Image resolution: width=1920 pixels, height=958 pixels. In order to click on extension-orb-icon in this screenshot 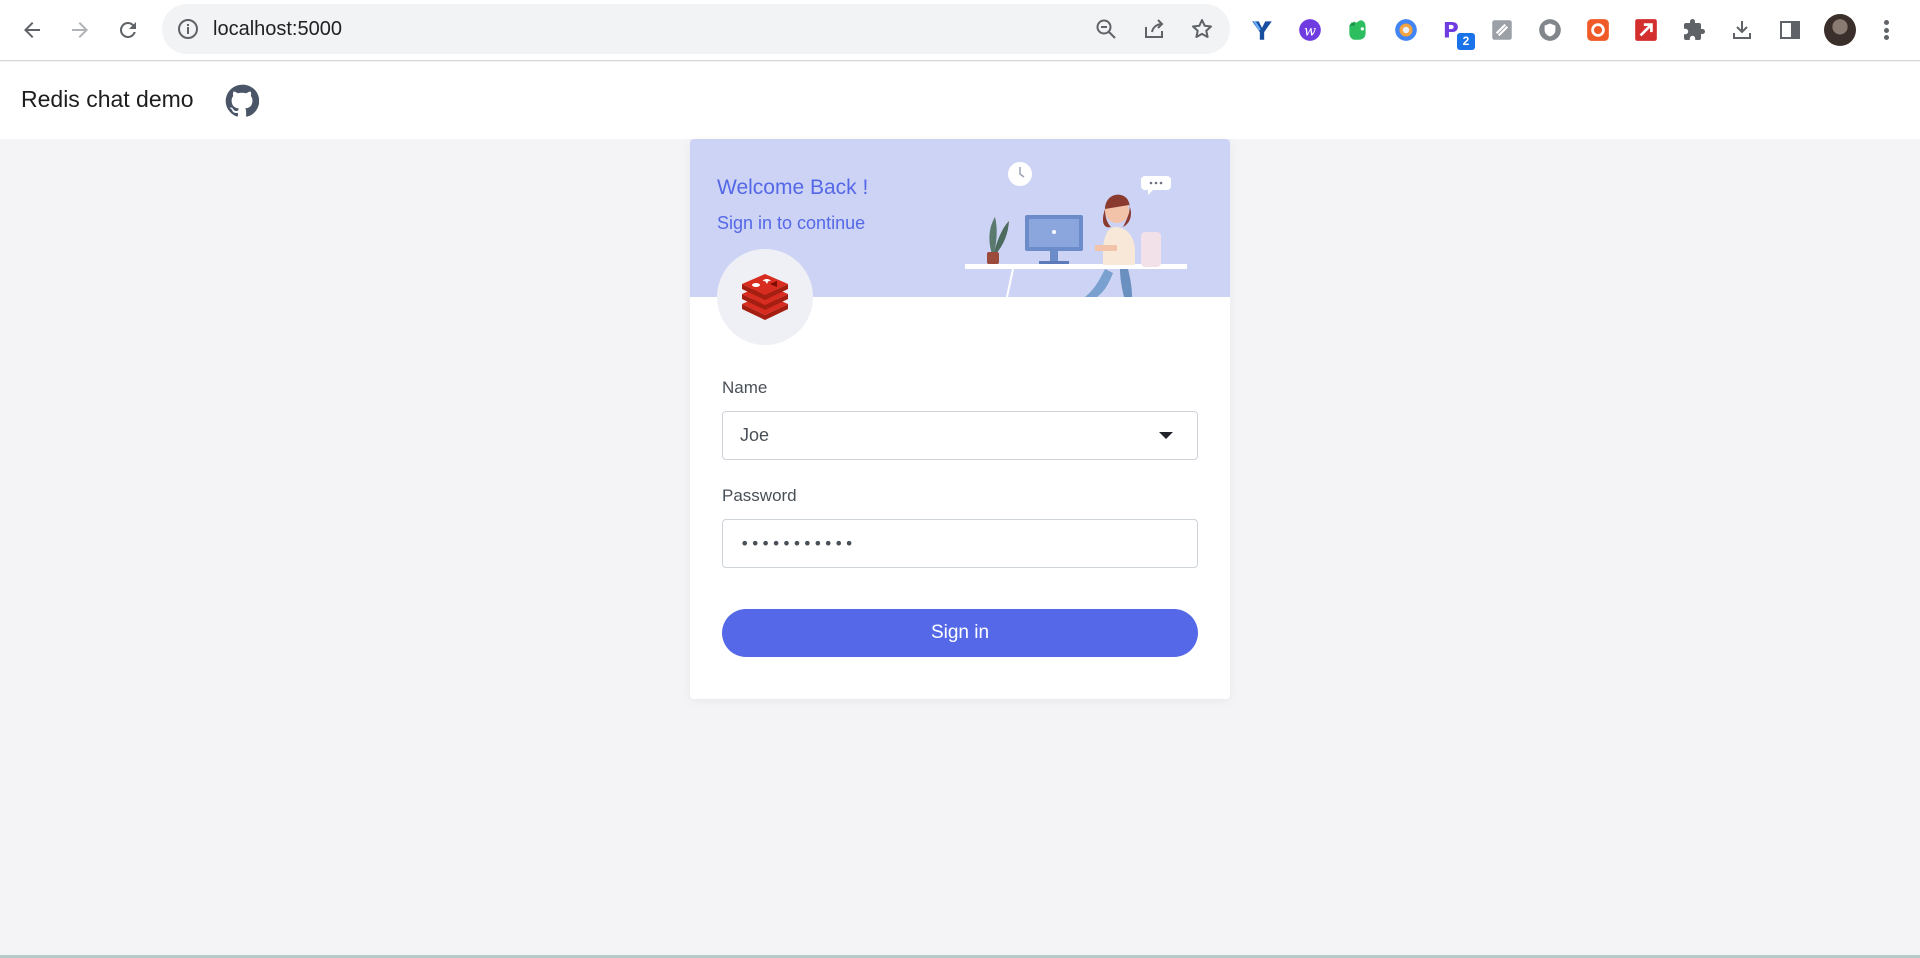, I will do `click(1406, 30)`.